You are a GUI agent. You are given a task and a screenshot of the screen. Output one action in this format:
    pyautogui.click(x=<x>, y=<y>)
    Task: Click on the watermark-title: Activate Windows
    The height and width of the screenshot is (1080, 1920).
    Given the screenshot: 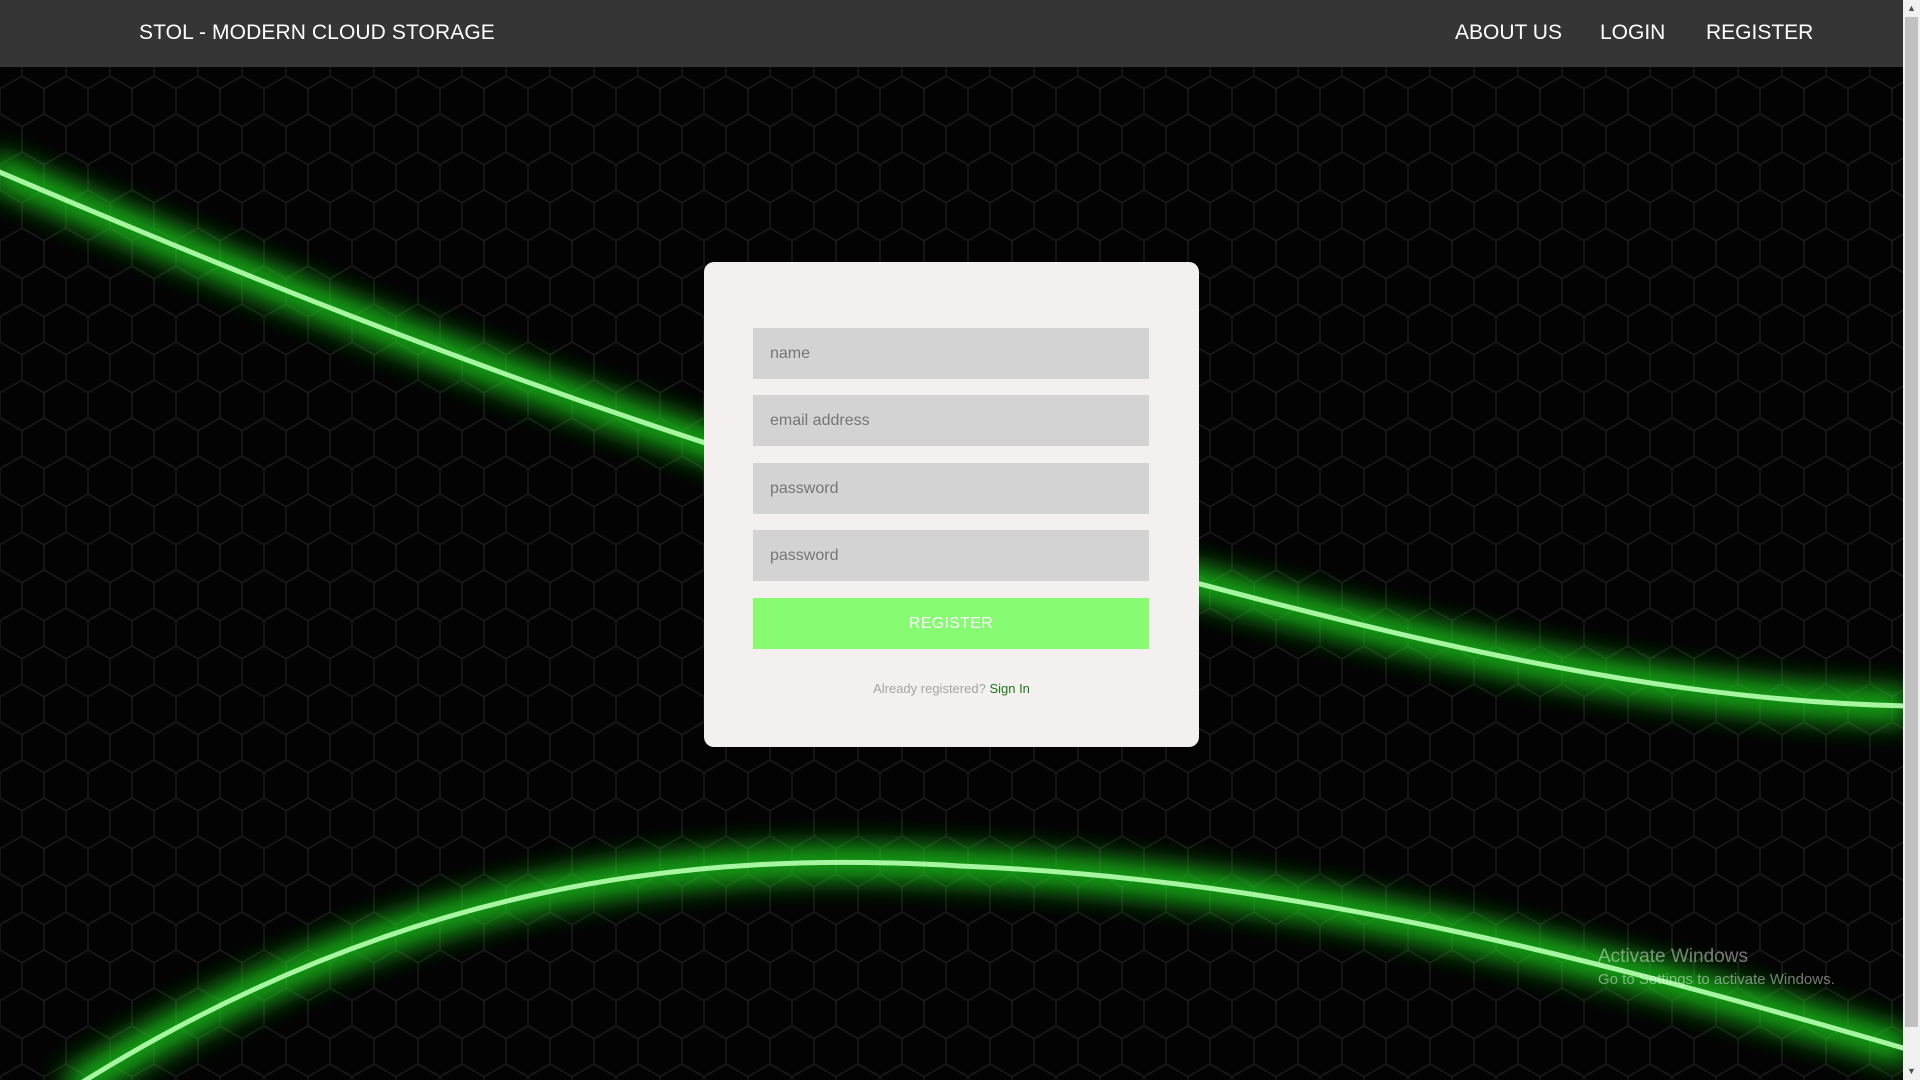 What is the action you would take?
    pyautogui.click(x=1673, y=956)
    